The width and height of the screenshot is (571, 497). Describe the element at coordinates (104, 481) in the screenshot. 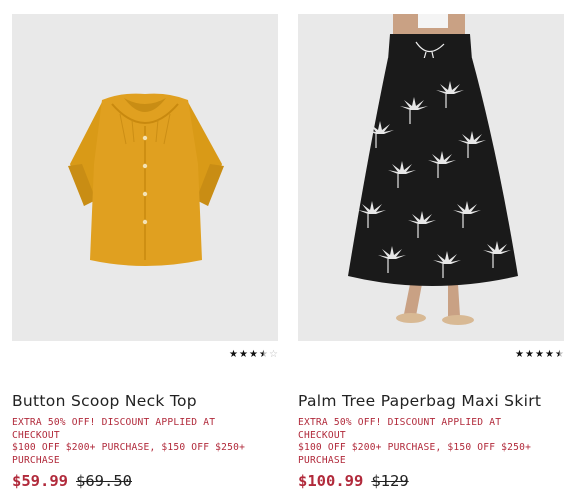

I see `original-price: $69.50` at that location.